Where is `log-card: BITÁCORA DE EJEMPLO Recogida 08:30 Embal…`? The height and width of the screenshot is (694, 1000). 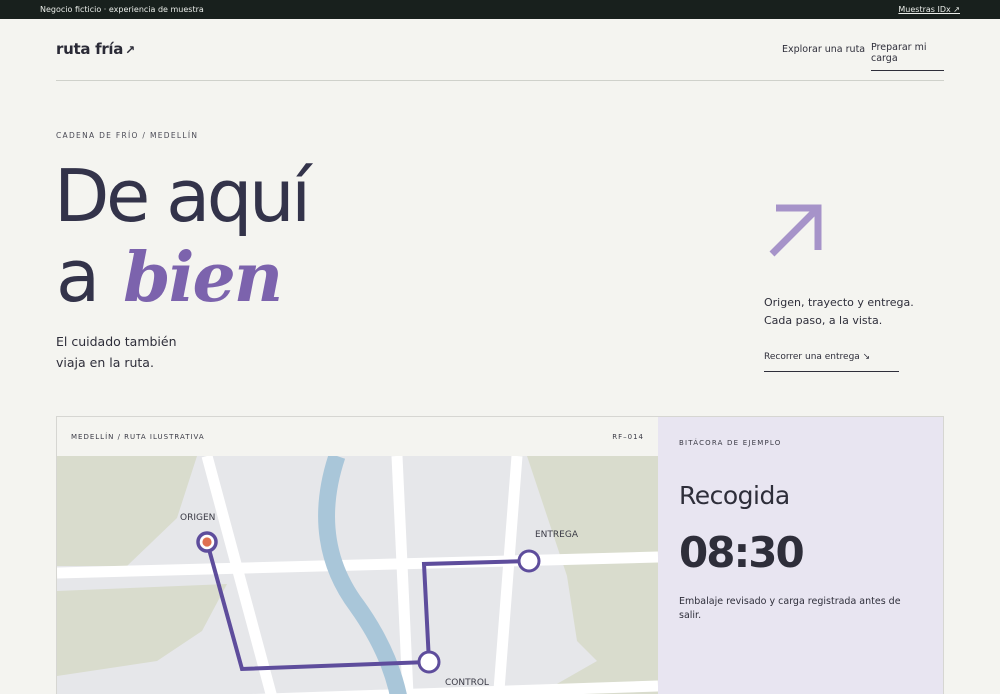
log-card: BITÁCORA DE EJEMPLO Recogida 08:30 Embal… is located at coordinates (800, 555).